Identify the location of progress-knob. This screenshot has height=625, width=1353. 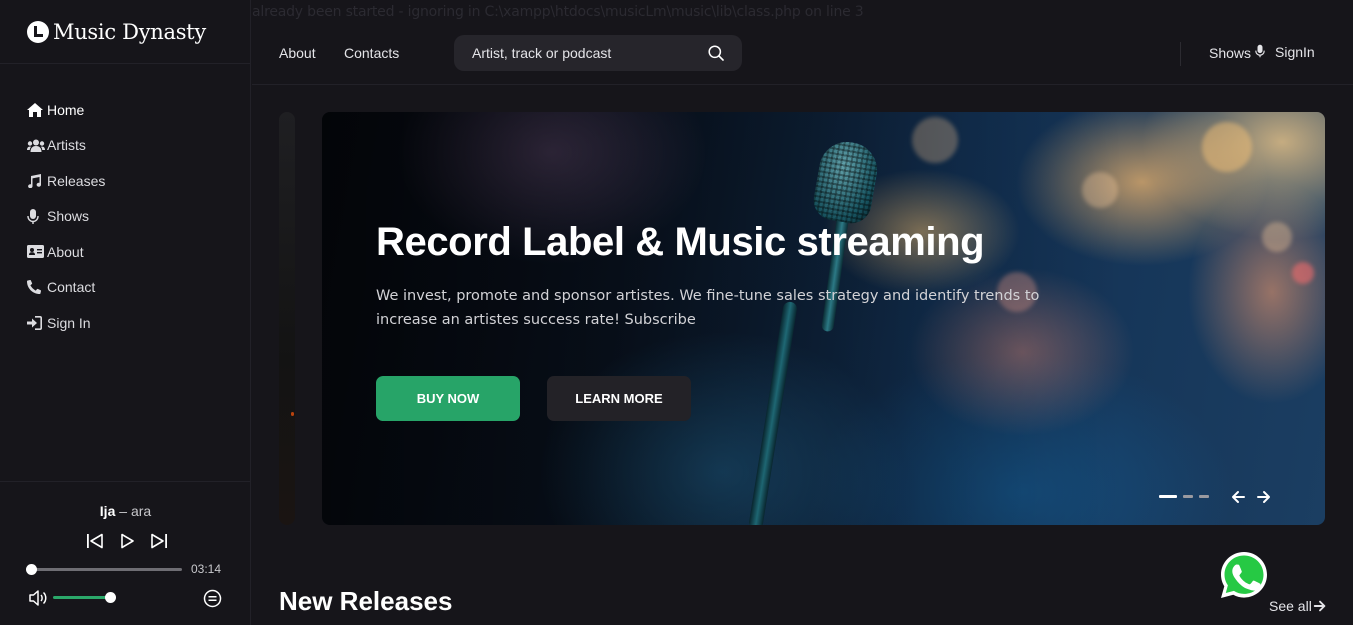
(31, 569).